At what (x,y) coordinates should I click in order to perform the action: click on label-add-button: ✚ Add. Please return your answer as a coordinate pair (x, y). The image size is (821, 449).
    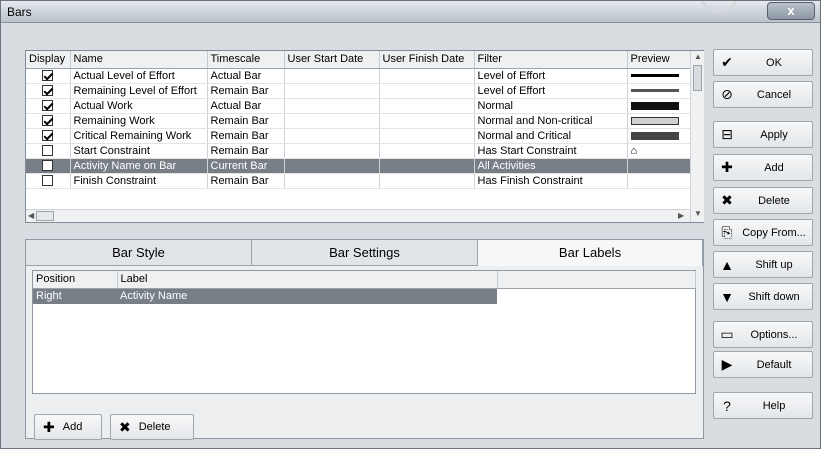
    Looking at the image, I should click on (68, 427).